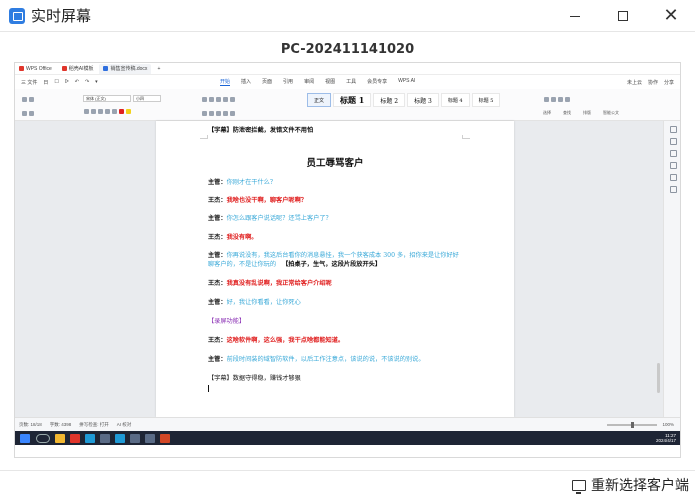 This screenshot has width=695, height=497. What do you see at coordinates (61, 425) in the screenshot?
I see `status-item: 字数: 4398` at bounding box center [61, 425].